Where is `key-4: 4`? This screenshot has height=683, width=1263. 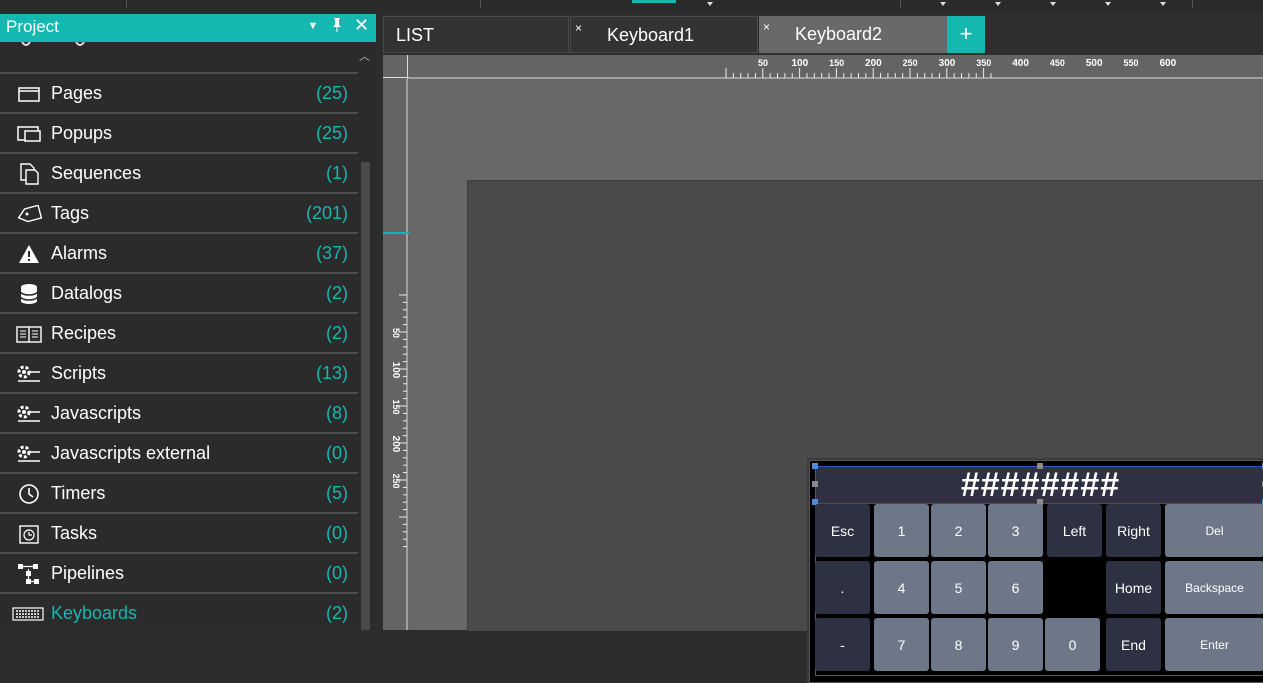
key-4: 4 is located at coordinates (901, 587).